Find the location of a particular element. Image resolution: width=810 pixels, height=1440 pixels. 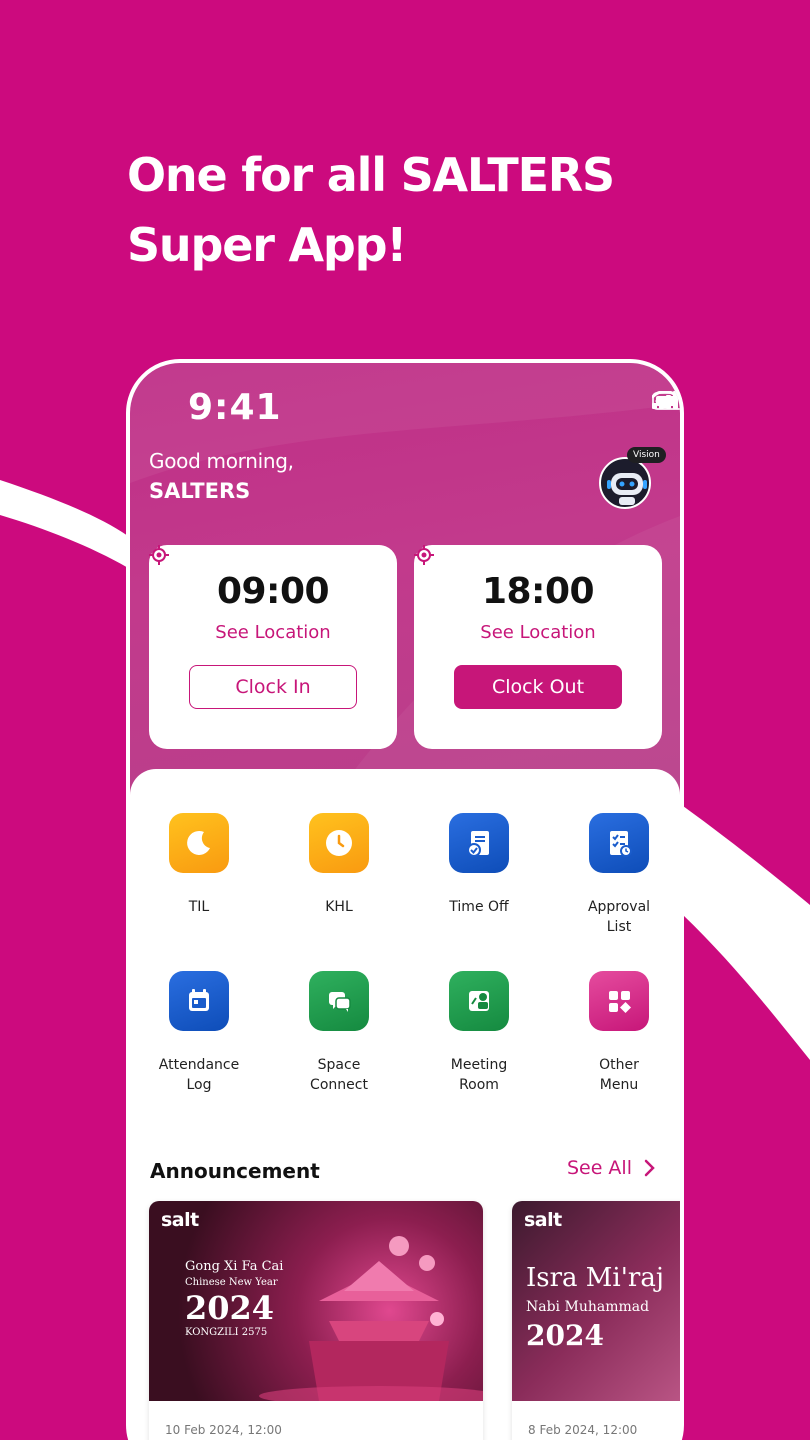

menu-label: Approval List is located at coordinates (619, 917).